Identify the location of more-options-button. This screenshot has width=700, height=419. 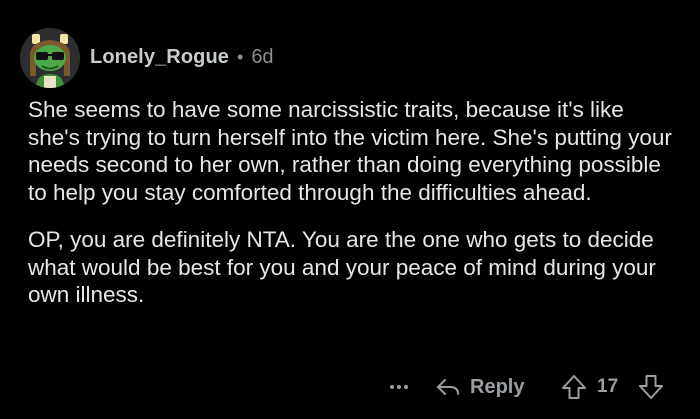
(399, 387).